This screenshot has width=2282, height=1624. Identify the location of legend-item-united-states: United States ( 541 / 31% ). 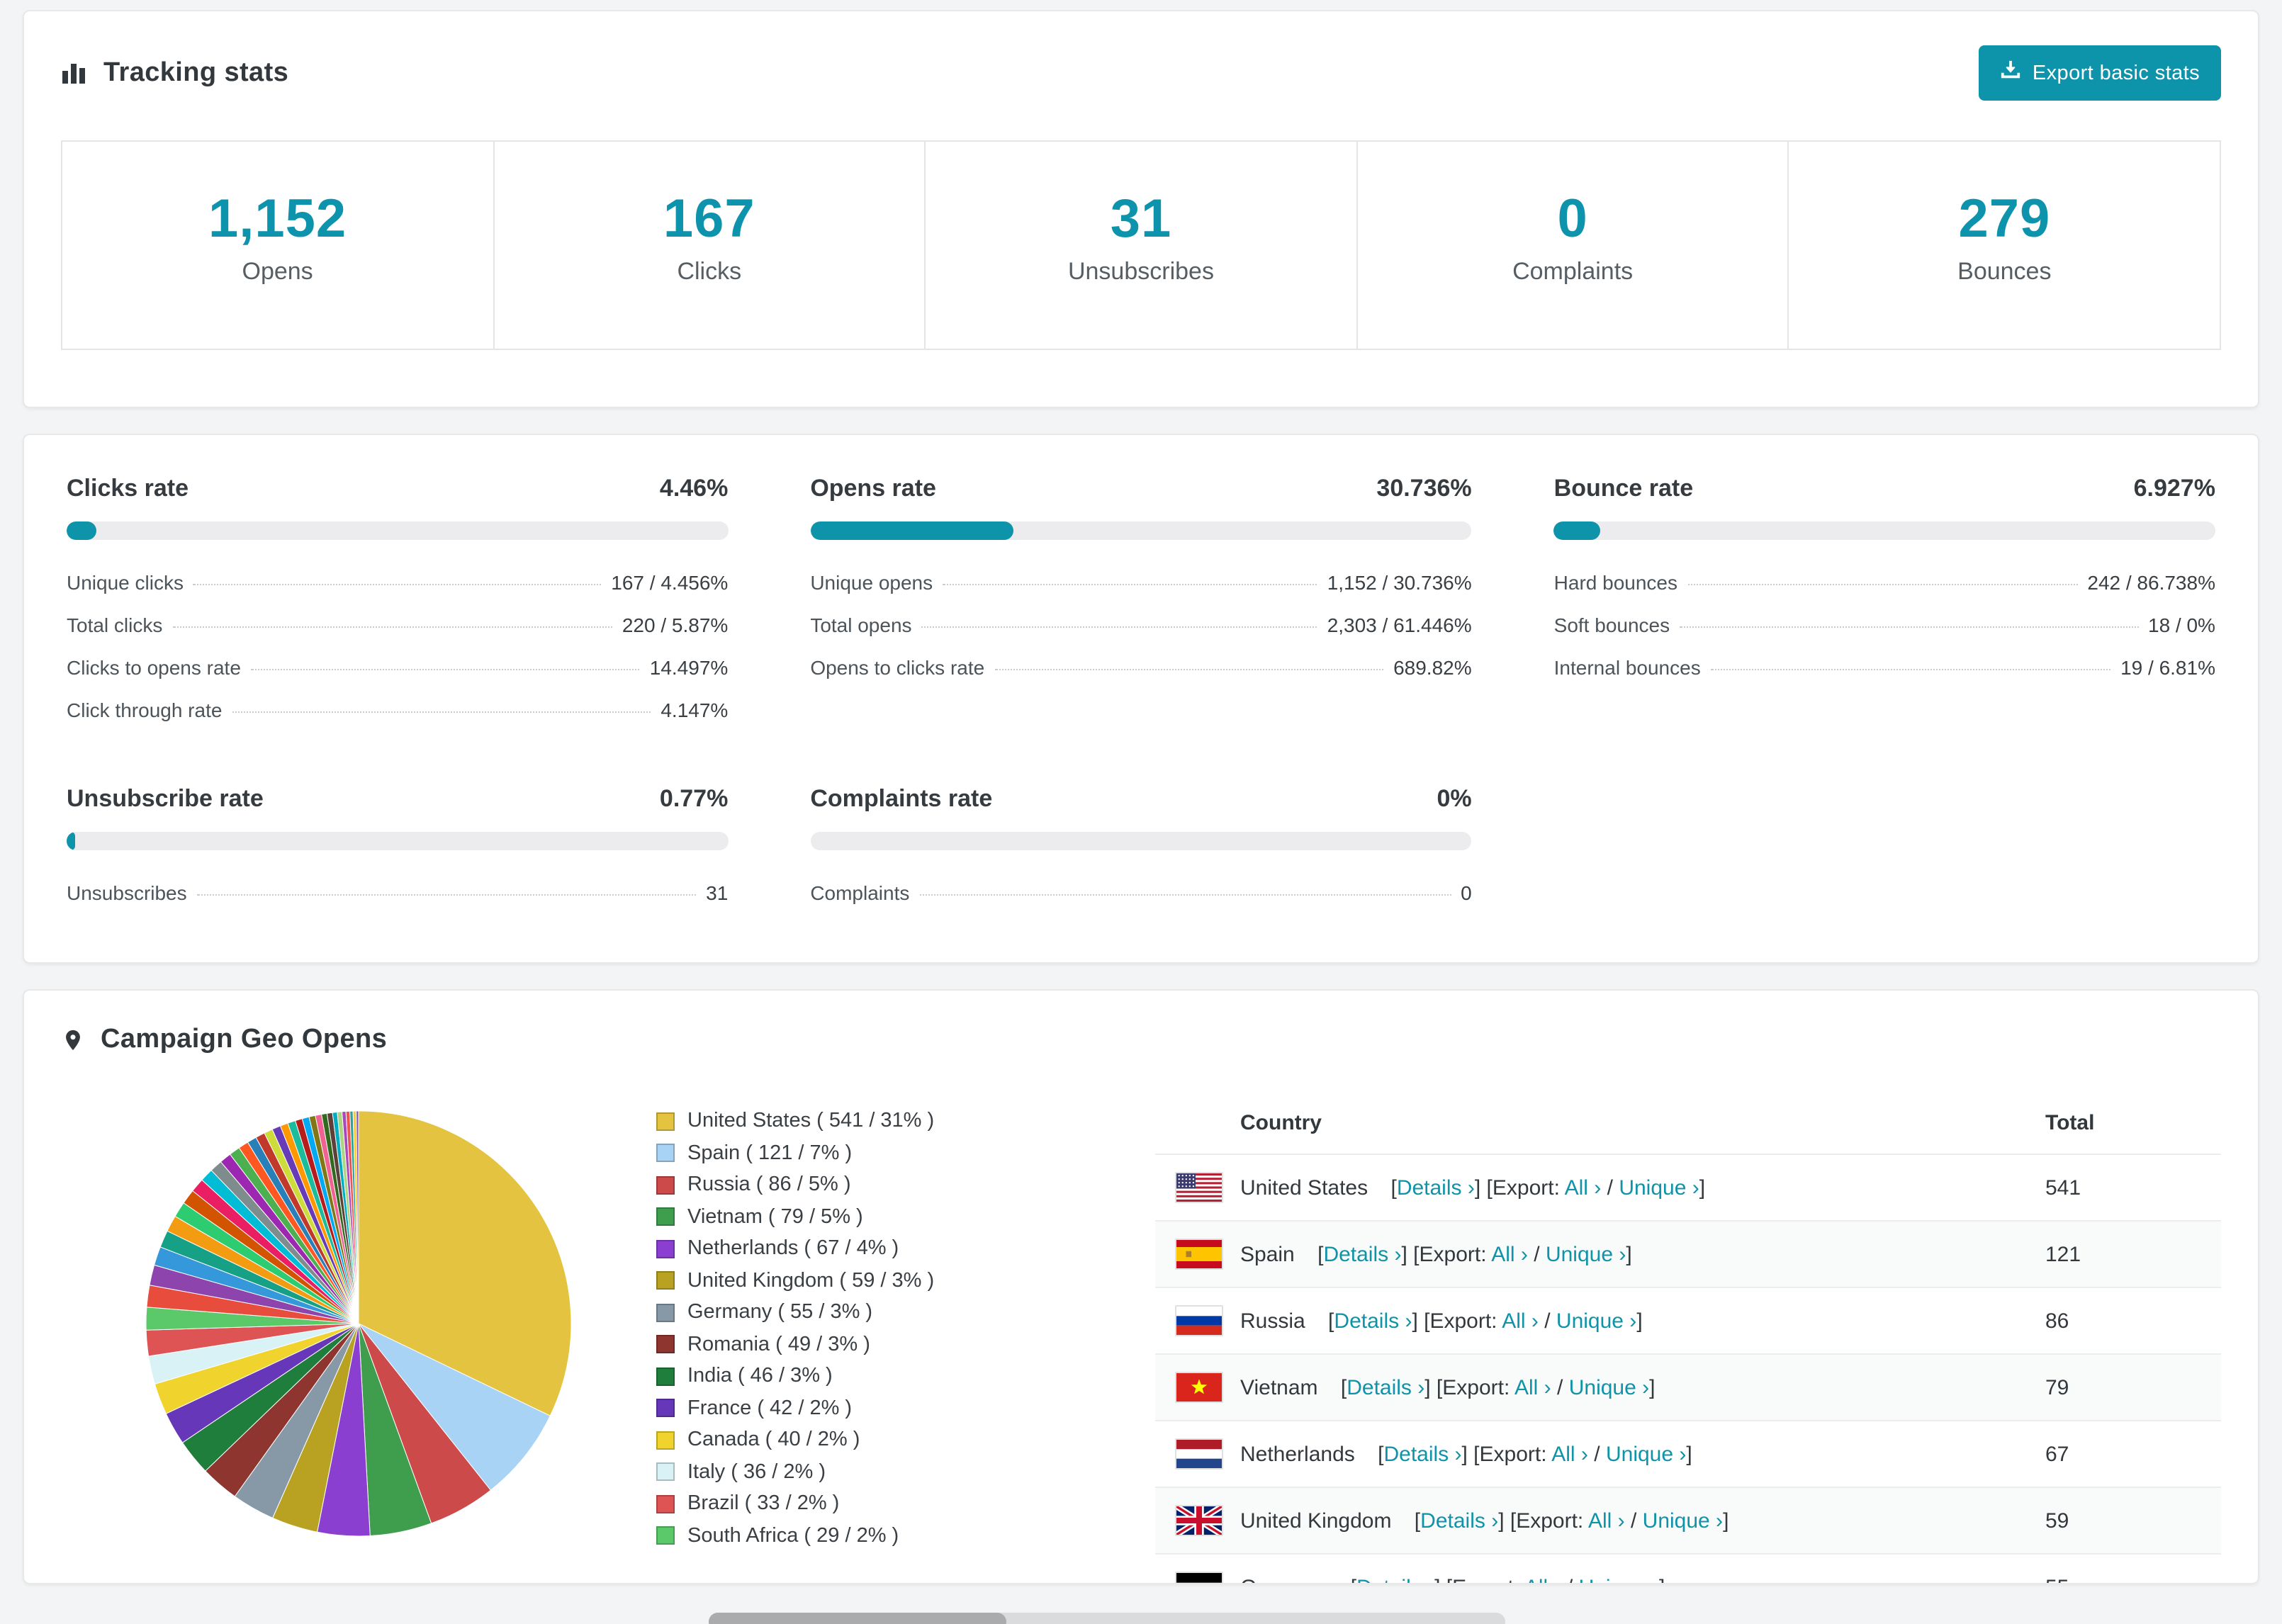
(905, 1121).